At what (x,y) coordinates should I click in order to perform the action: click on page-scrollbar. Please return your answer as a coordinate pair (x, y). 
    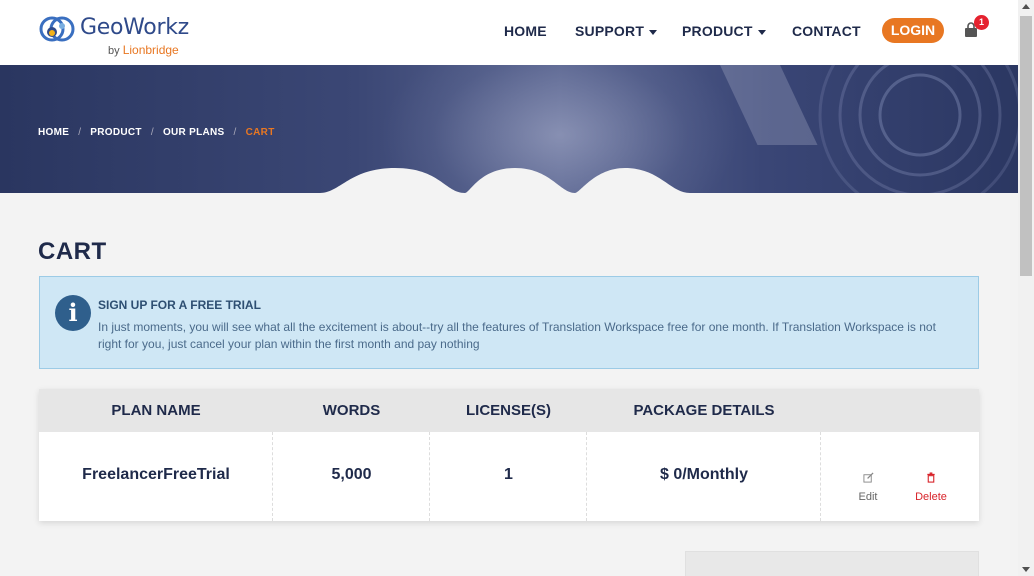
    Looking at the image, I should click on (1026, 288).